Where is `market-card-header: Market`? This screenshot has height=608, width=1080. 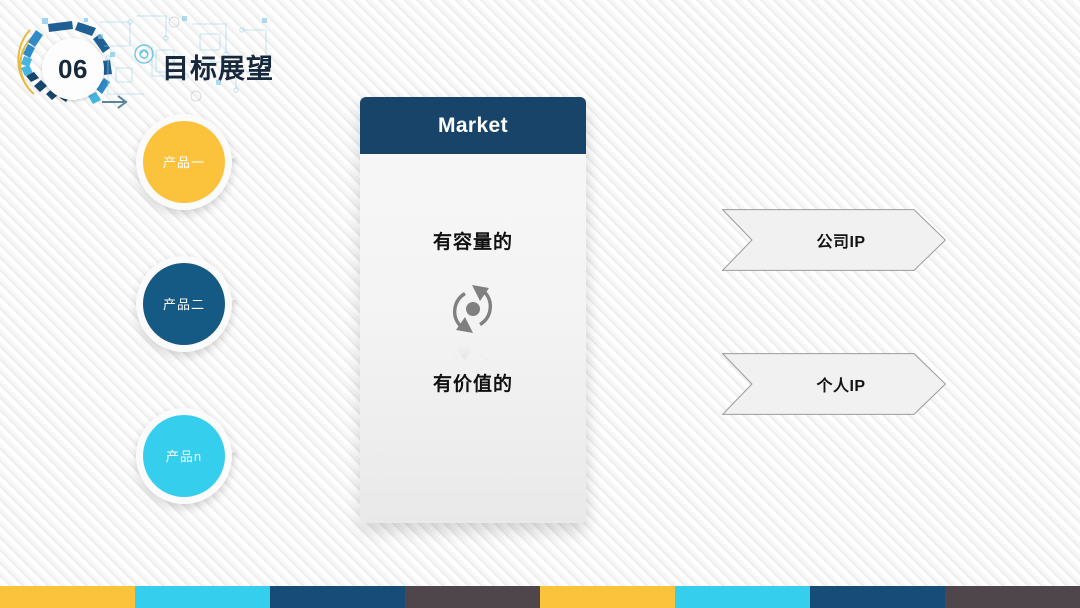
market-card-header: Market is located at coordinates (473, 125).